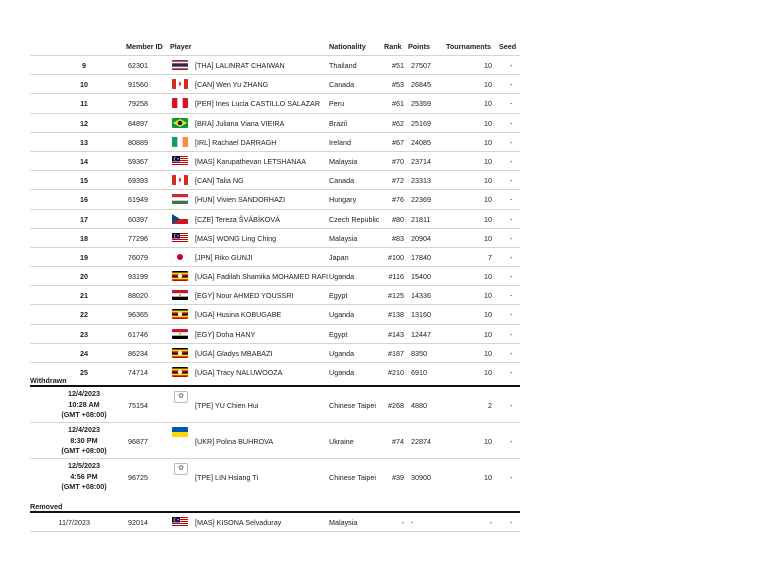 This screenshot has width=780, height=575. What do you see at coordinates (421, 85) in the screenshot?
I see `points: 26845` at bounding box center [421, 85].